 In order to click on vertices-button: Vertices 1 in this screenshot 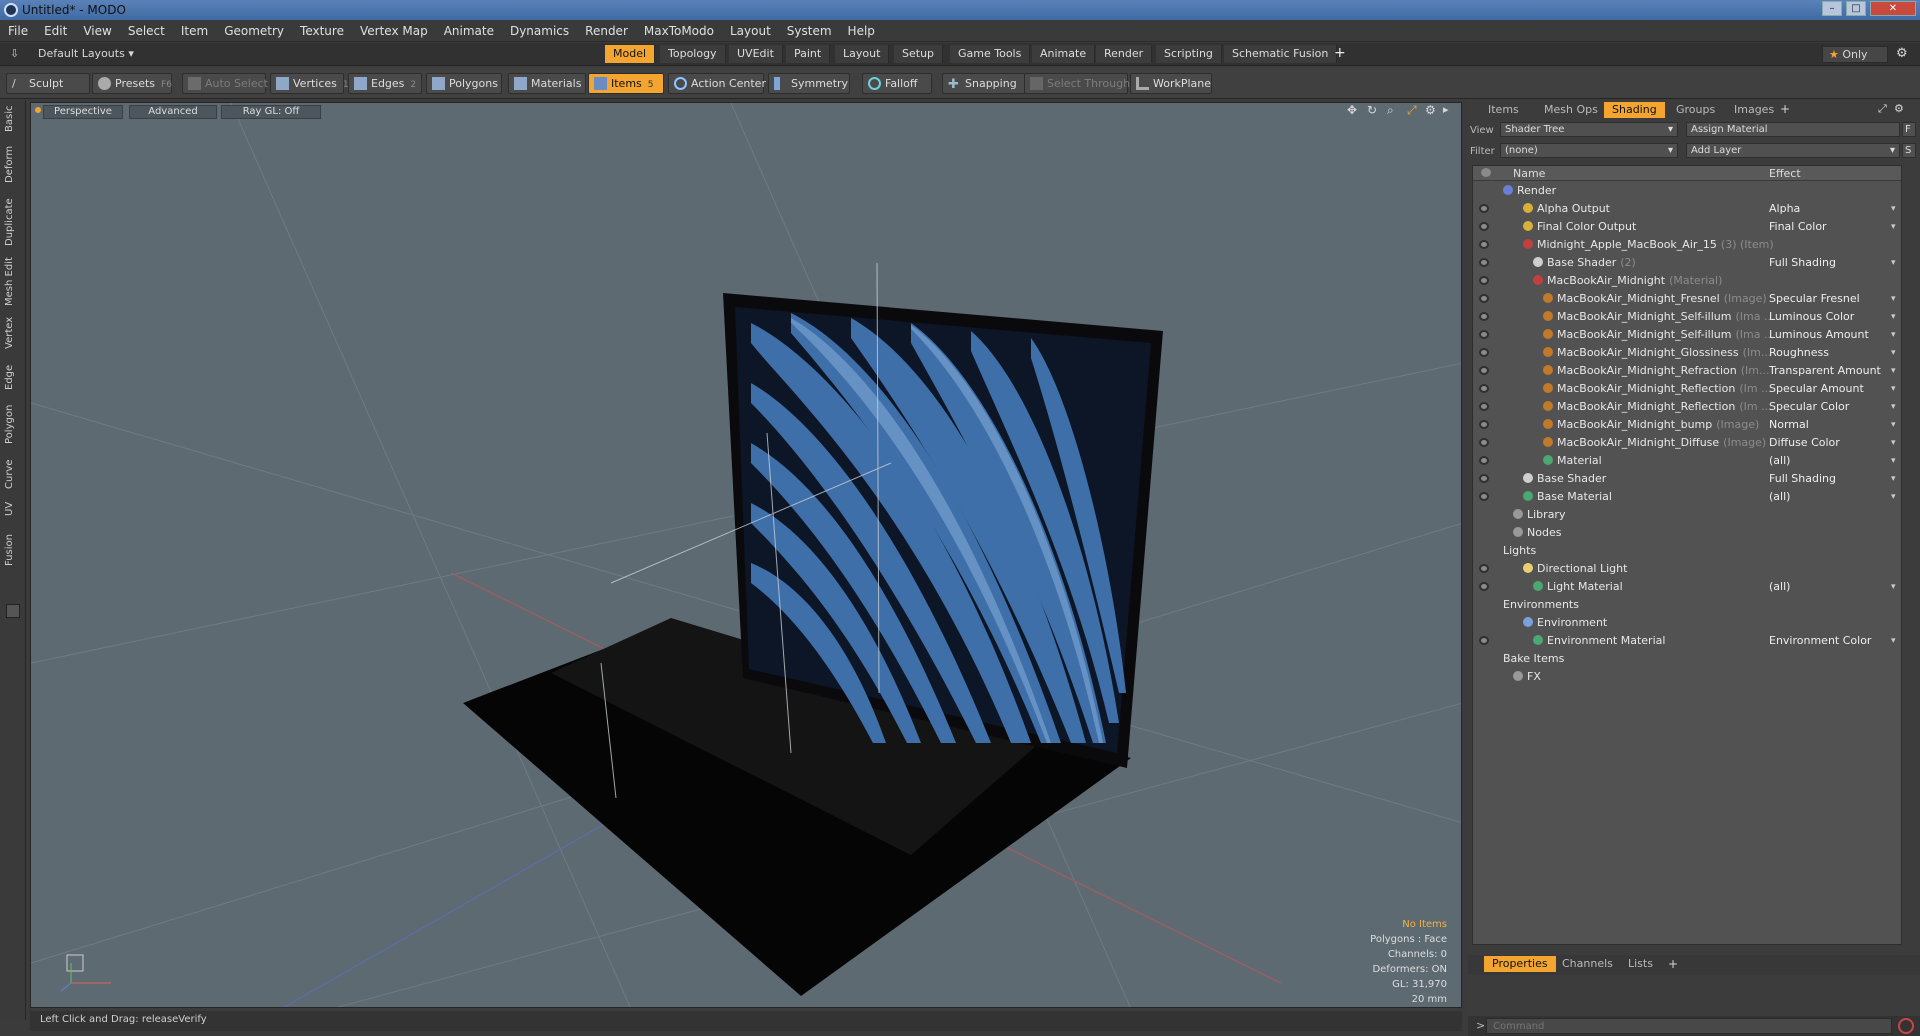, I will do `click(309, 83)`.